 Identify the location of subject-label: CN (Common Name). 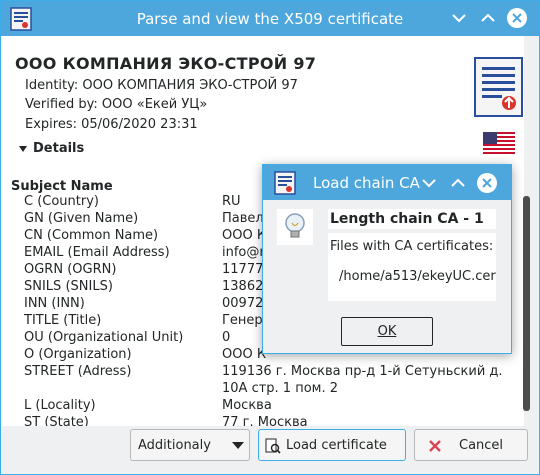
(91, 235).